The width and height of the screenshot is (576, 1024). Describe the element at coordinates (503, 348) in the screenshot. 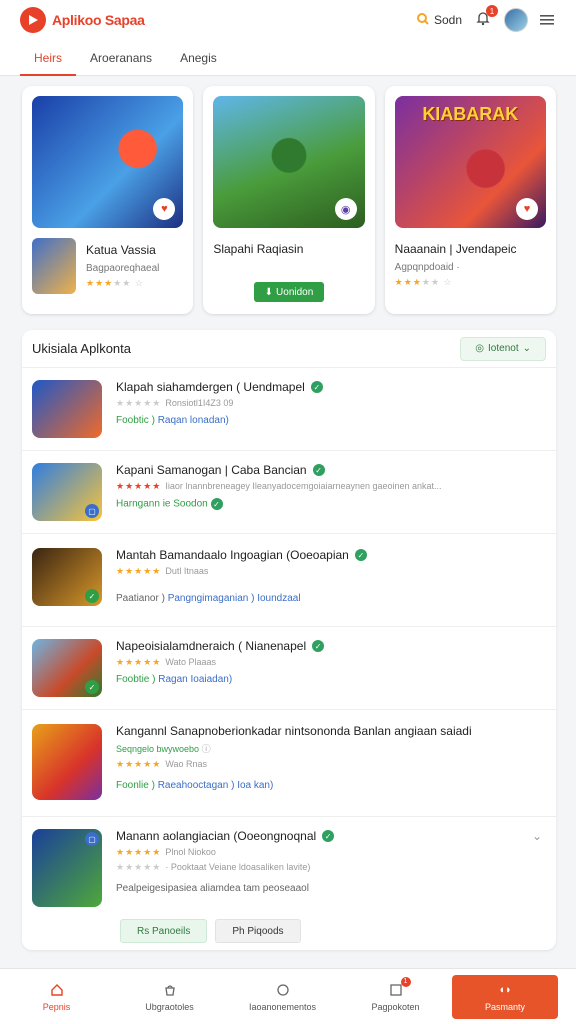

I see `filter-dropdown: ◎ Iotenot ⌄` at that location.